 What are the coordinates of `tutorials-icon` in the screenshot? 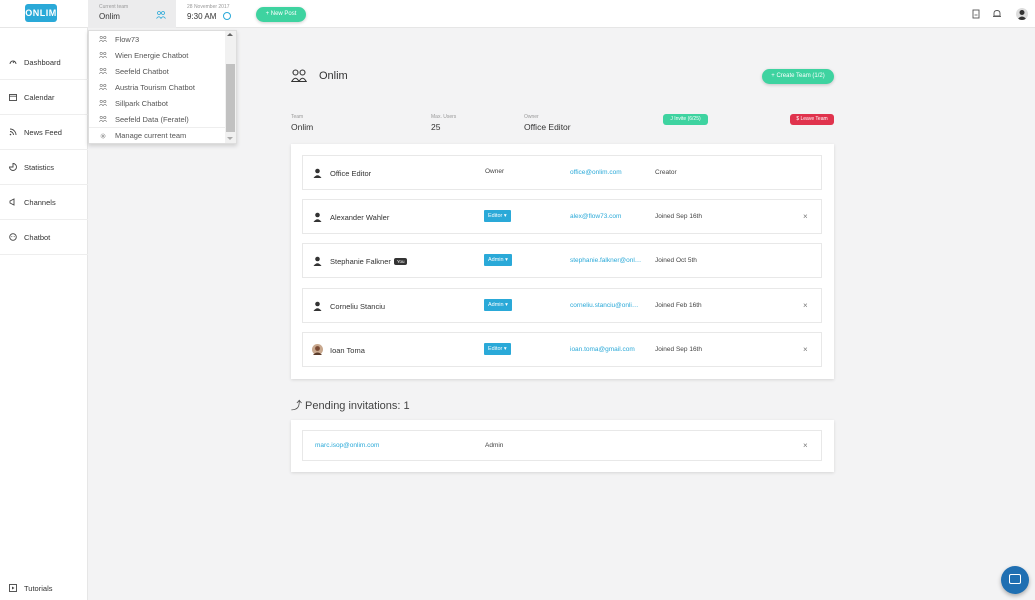 It's located at (13, 588).